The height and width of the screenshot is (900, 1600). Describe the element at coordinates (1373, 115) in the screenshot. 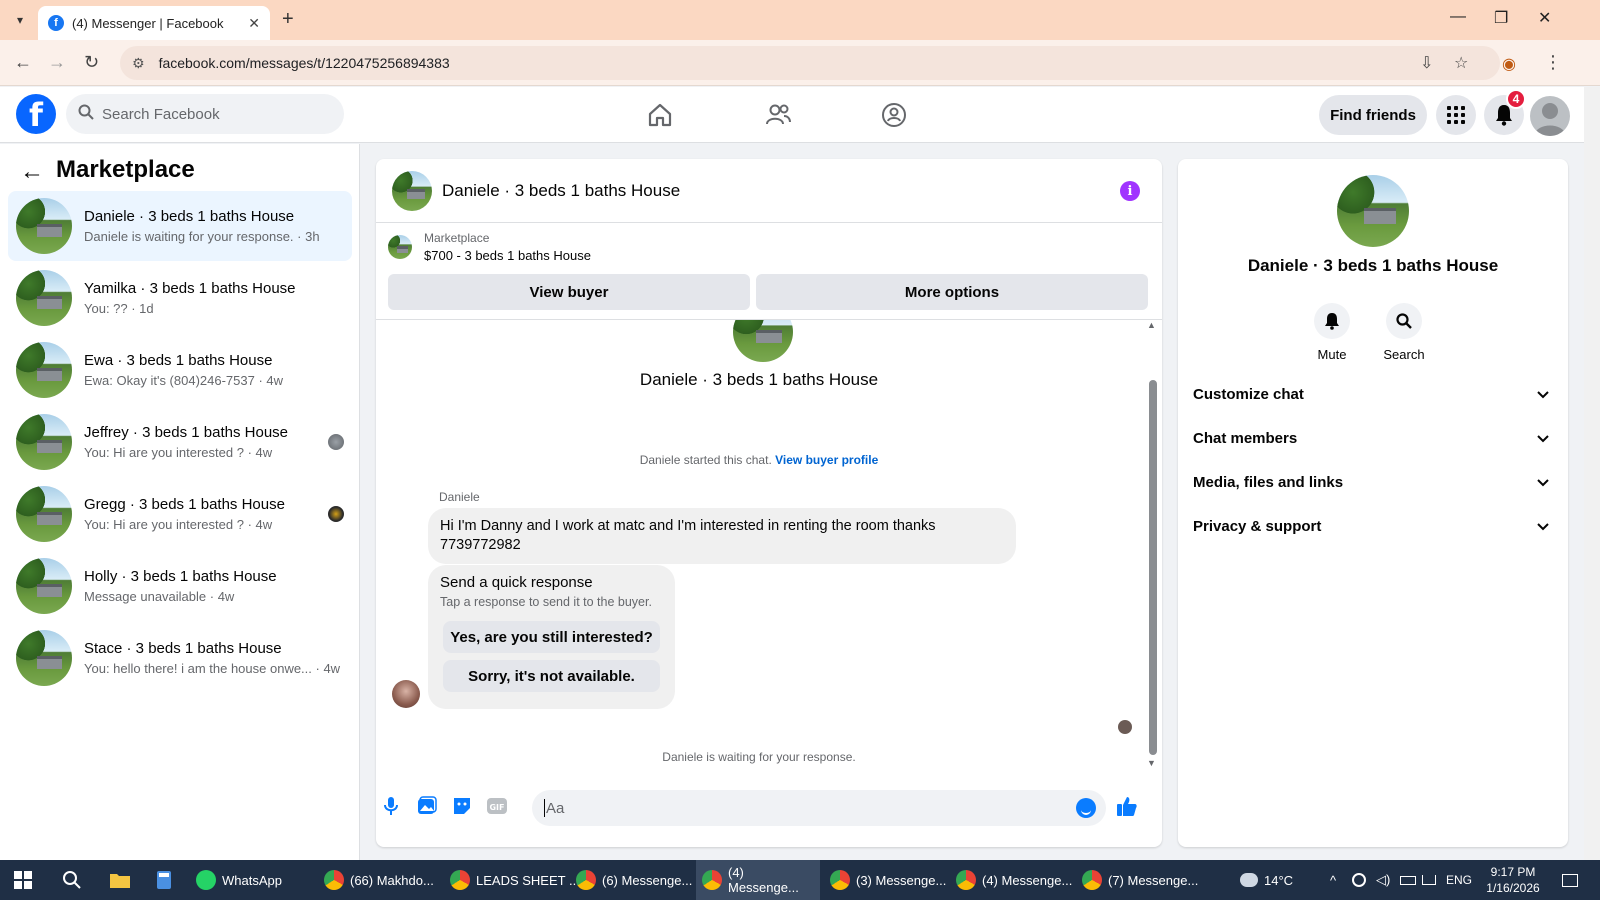

I see `find-friends-button: Find friends` at that location.